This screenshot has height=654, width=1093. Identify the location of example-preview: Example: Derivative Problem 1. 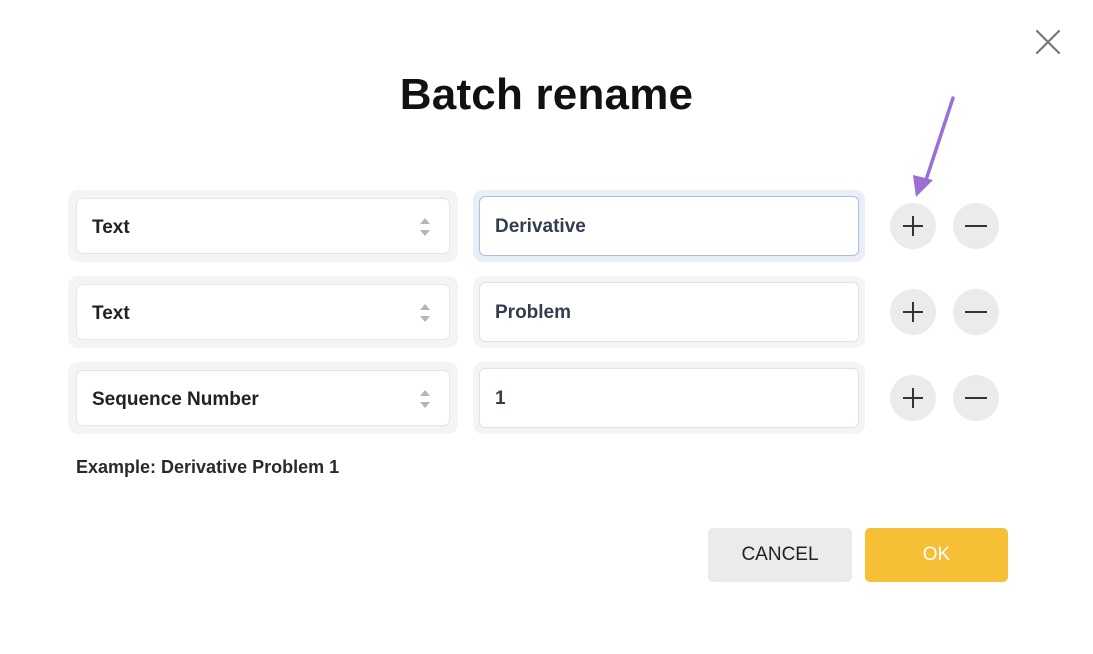
(208, 467).